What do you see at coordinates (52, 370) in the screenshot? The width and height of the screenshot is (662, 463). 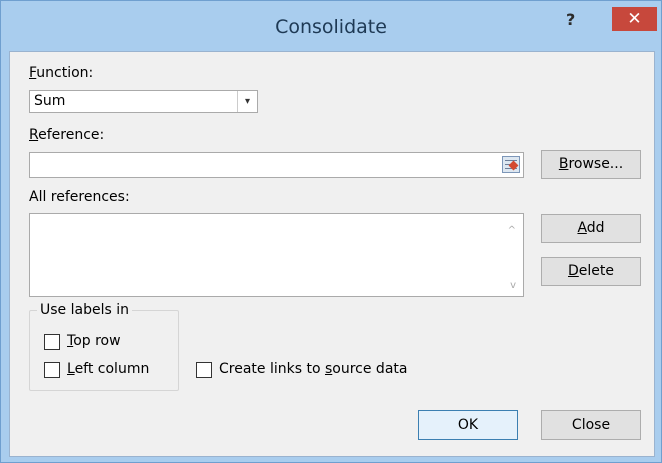 I see `left-column-checkbox` at bounding box center [52, 370].